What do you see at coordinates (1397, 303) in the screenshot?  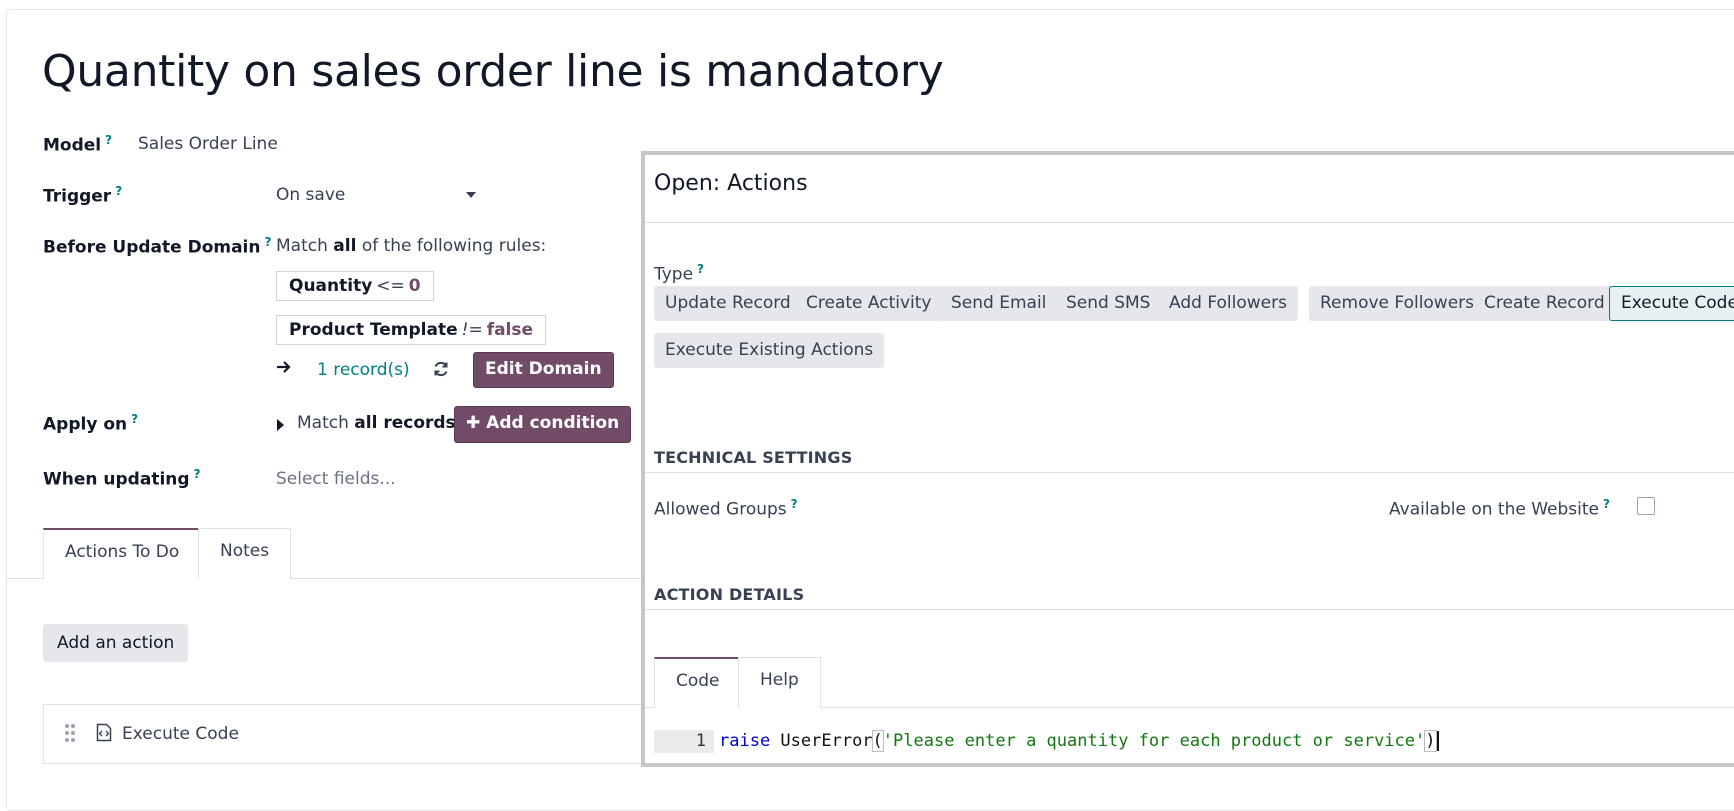 I see `type-remove-followers-button: Remove Followers` at bounding box center [1397, 303].